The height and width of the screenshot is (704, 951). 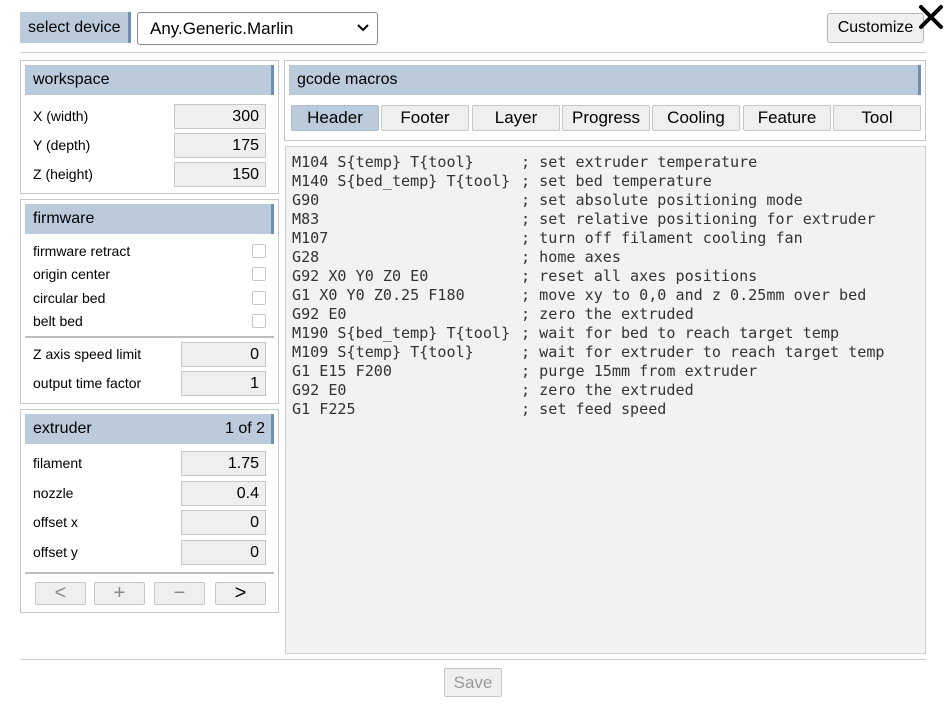 What do you see at coordinates (60, 593) in the screenshot?
I see `prev-extruder-button: <` at bounding box center [60, 593].